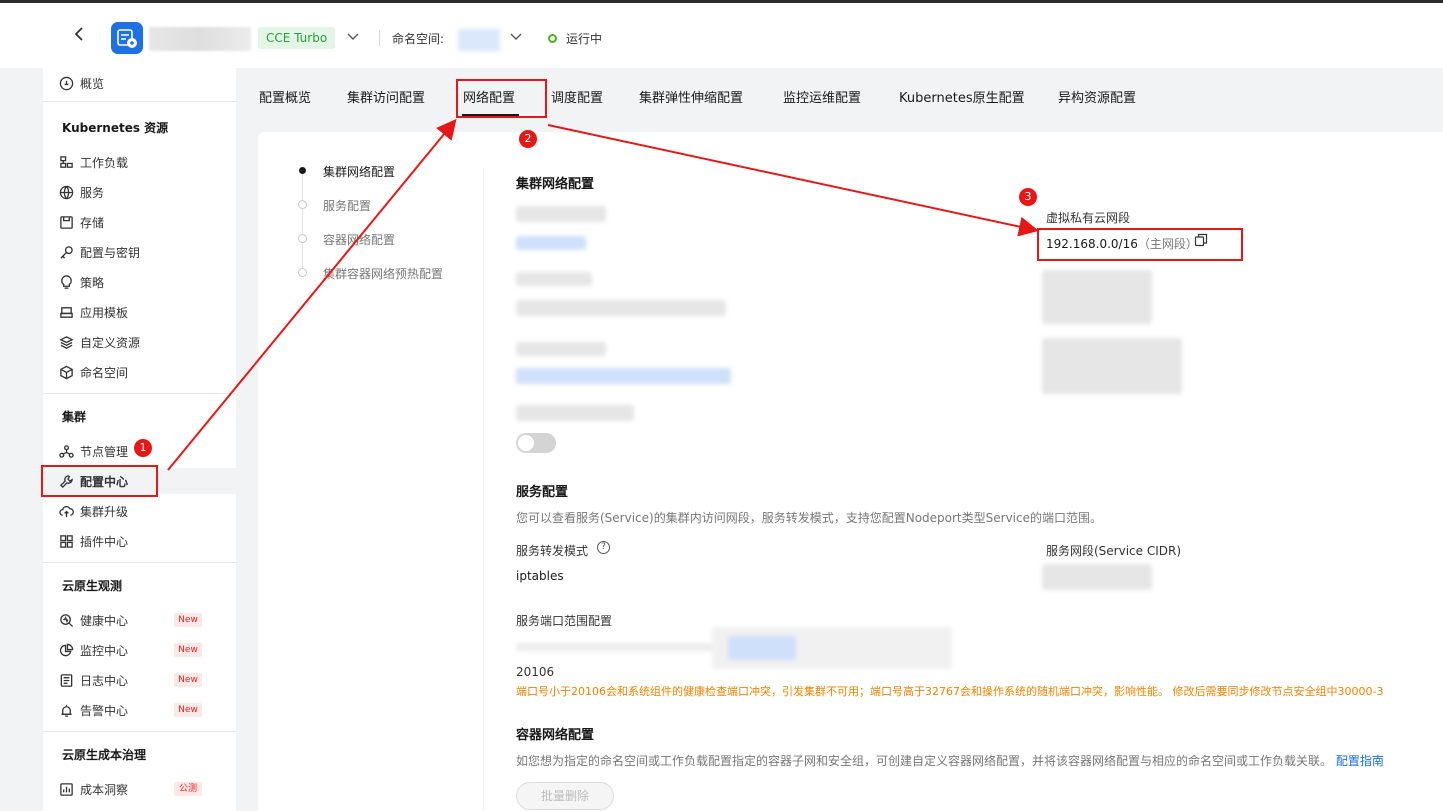  I want to click on sidebar-item-configmaps-secrets: 配置与密钥, so click(99, 252).